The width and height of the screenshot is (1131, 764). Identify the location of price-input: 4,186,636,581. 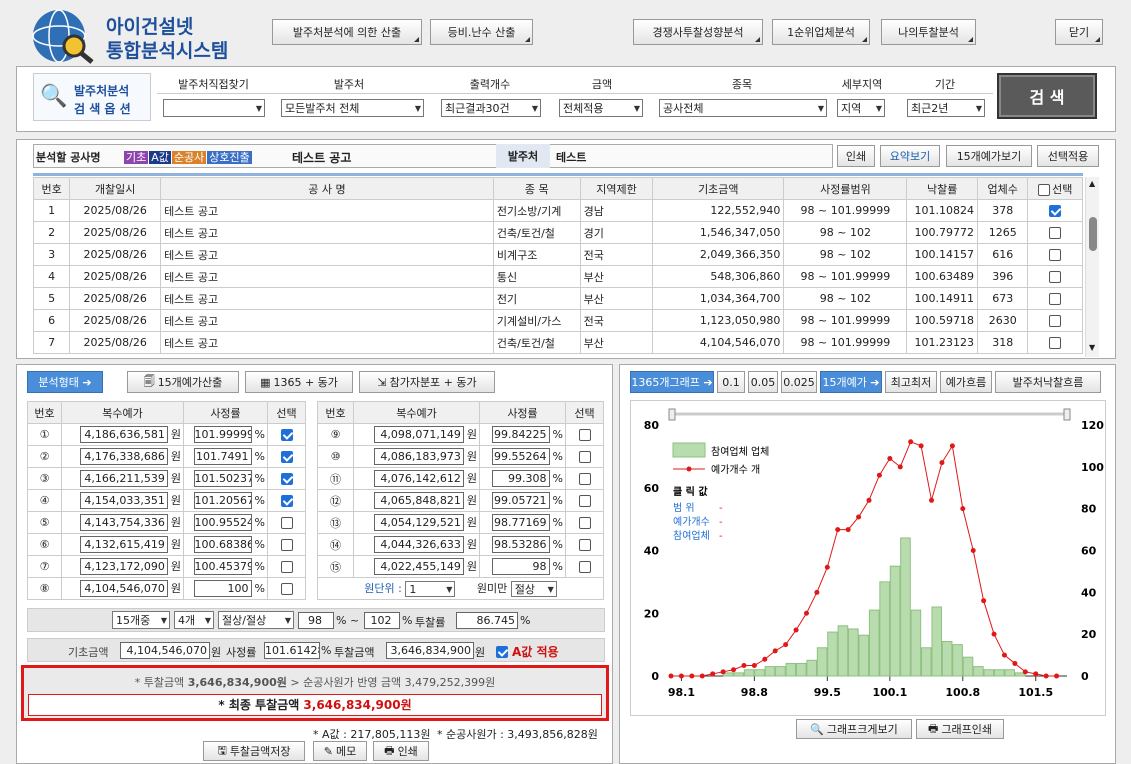
(123, 435).